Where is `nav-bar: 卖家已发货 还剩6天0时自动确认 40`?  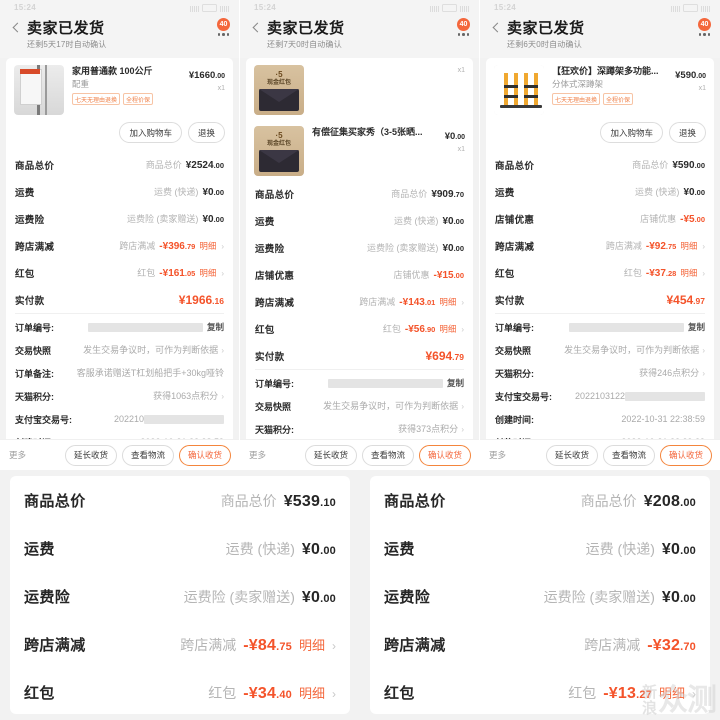 nav-bar: 卖家已发货 还剩6天0时自动确认 40 is located at coordinates (600, 35).